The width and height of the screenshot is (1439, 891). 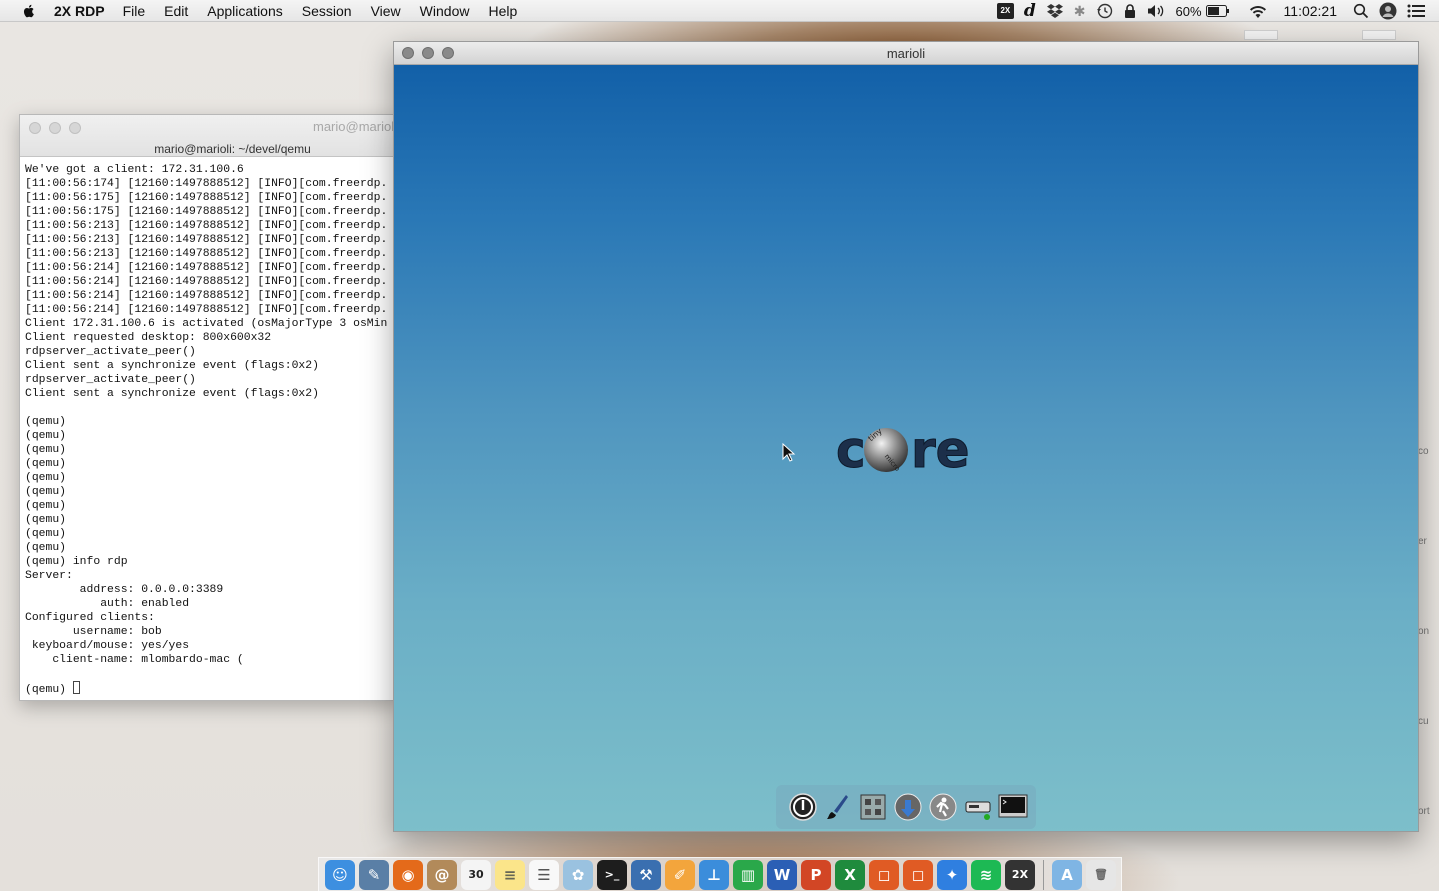 I want to click on mount-tool-icon, so click(x=978, y=807).